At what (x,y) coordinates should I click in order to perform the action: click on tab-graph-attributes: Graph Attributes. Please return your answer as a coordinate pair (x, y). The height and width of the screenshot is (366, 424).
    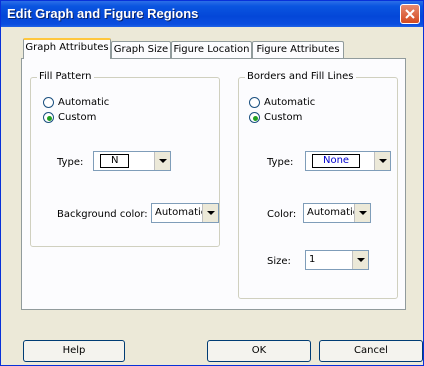
    Looking at the image, I should click on (67, 48).